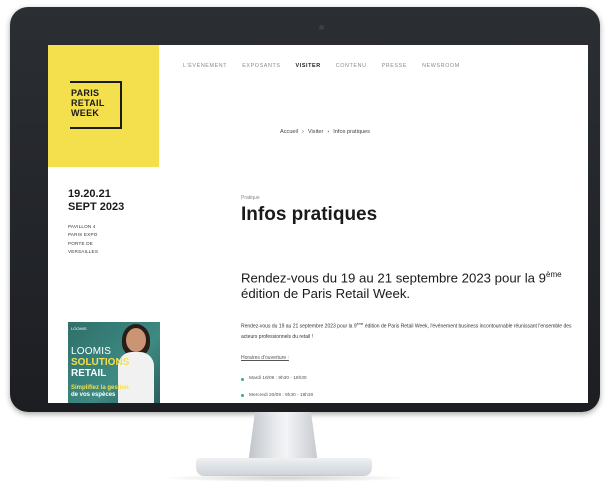 This screenshot has height=491, width=610. I want to click on event-dates-days: 19.20.21, so click(89, 194).